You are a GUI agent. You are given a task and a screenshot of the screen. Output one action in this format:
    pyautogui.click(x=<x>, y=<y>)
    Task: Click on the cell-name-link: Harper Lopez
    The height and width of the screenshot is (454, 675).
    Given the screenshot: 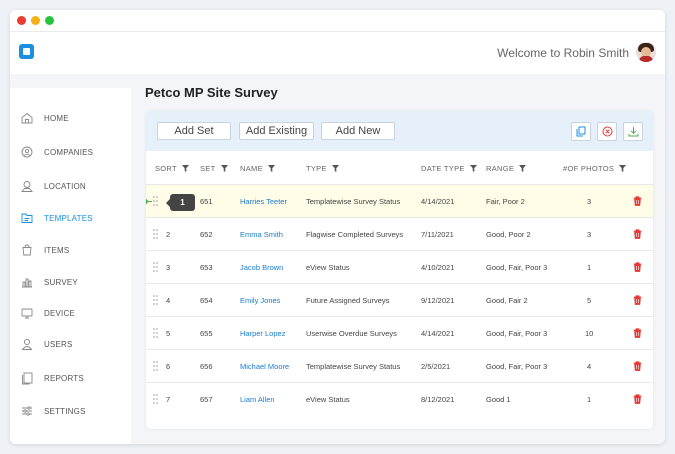 What is the action you would take?
    pyautogui.click(x=262, y=333)
    